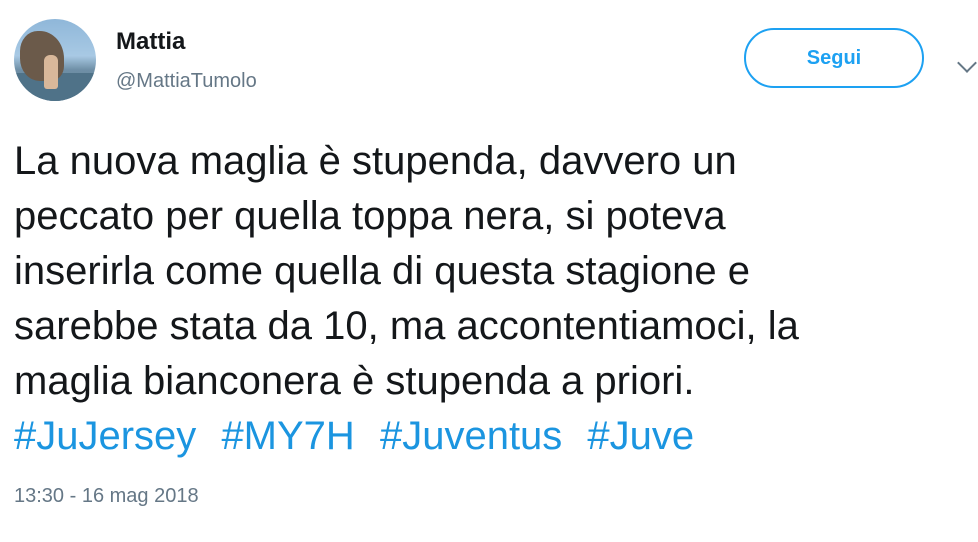  What do you see at coordinates (375, 161) in the screenshot?
I see `tweet-text-line: La nuova maglia è stupenda, davvero un` at bounding box center [375, 161].